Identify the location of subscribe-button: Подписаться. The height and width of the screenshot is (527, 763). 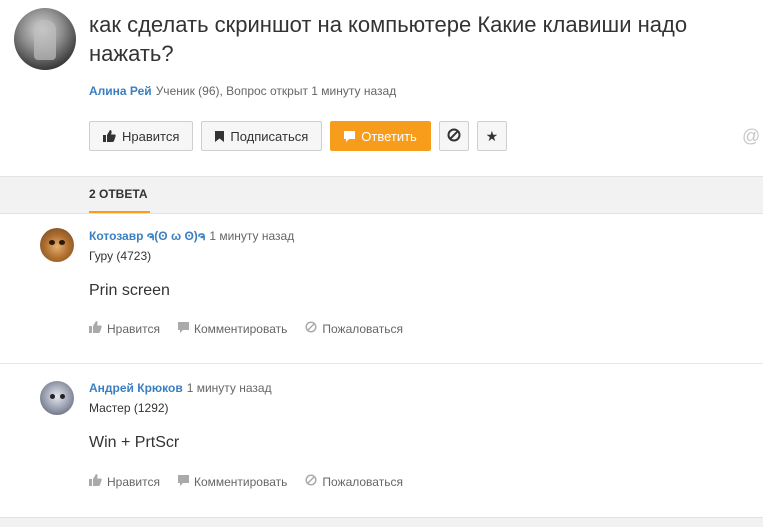
(262, 136).